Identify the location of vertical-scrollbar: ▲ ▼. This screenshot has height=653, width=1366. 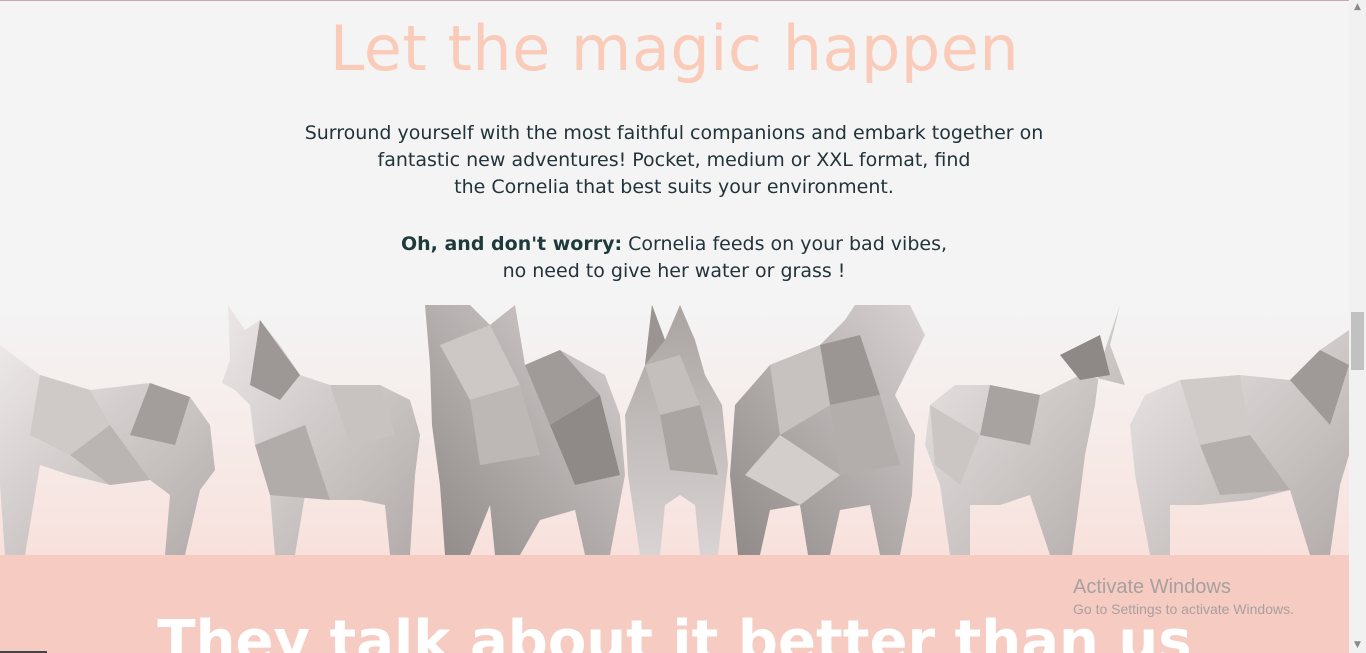
(1357, 326).